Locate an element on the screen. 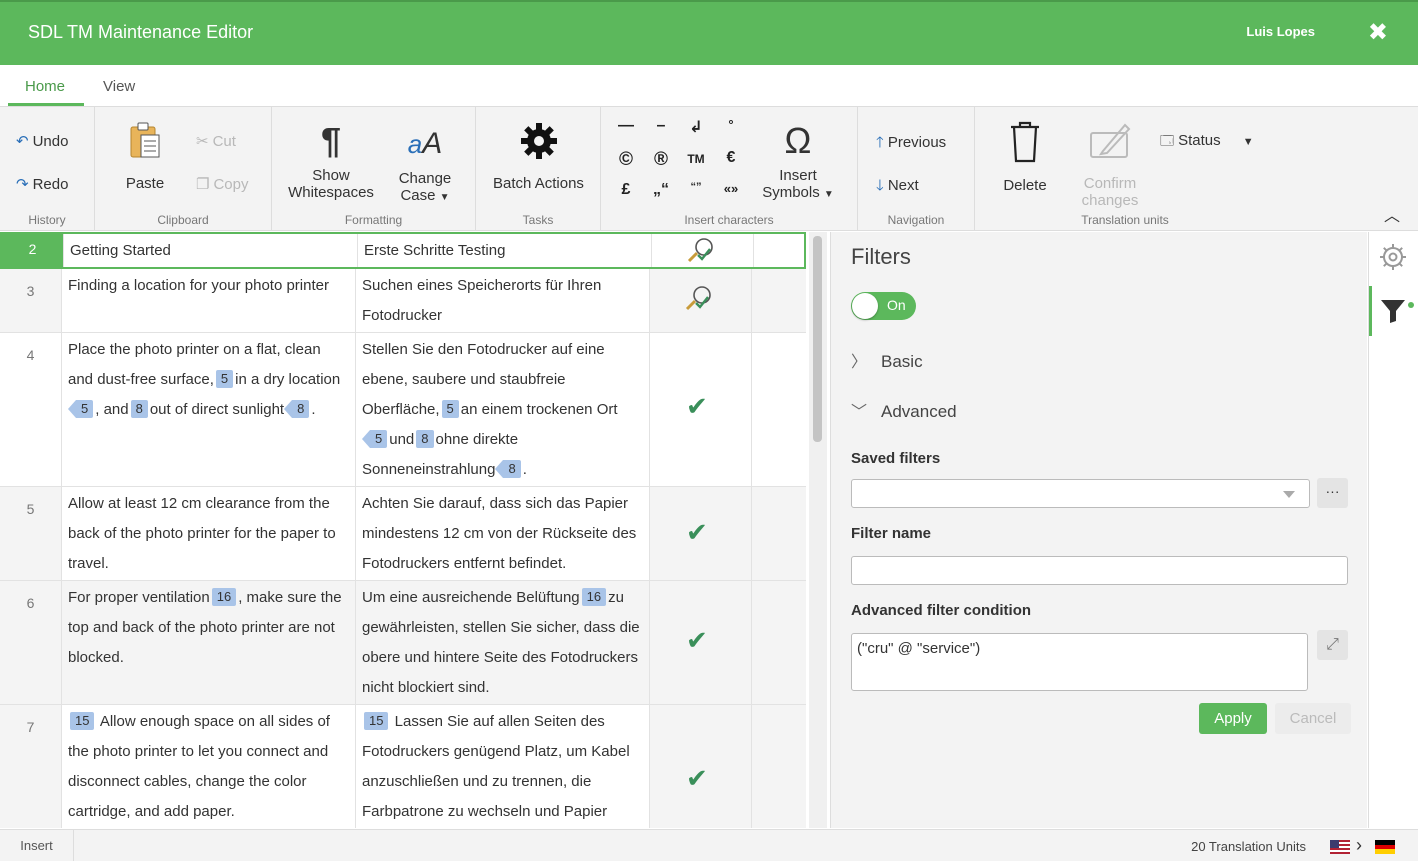 Image resolution: width=1418 pixels, height=861 pixels. status-dropdown: 🗔 Status ▼ is located at coordinates (1207, 143).